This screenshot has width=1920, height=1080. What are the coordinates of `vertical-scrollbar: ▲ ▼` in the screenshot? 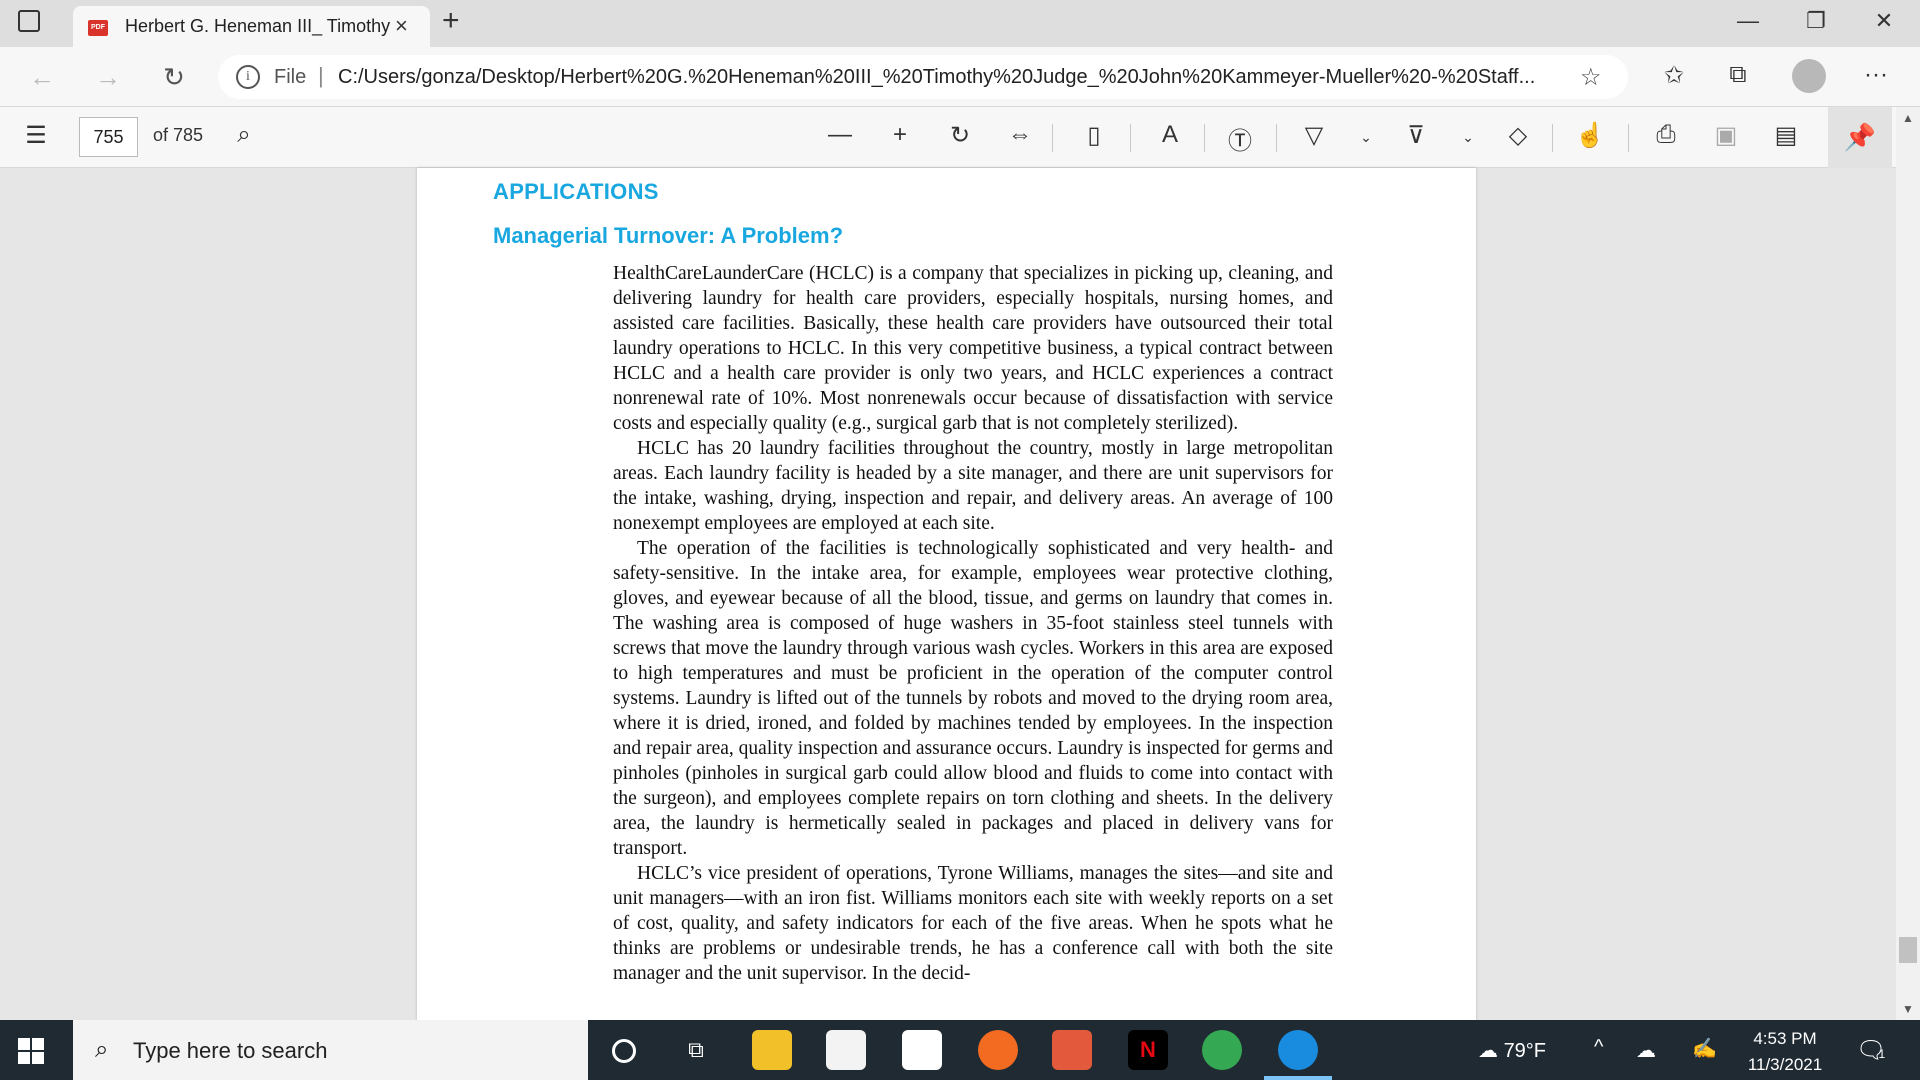 It's located at (1908, 563).